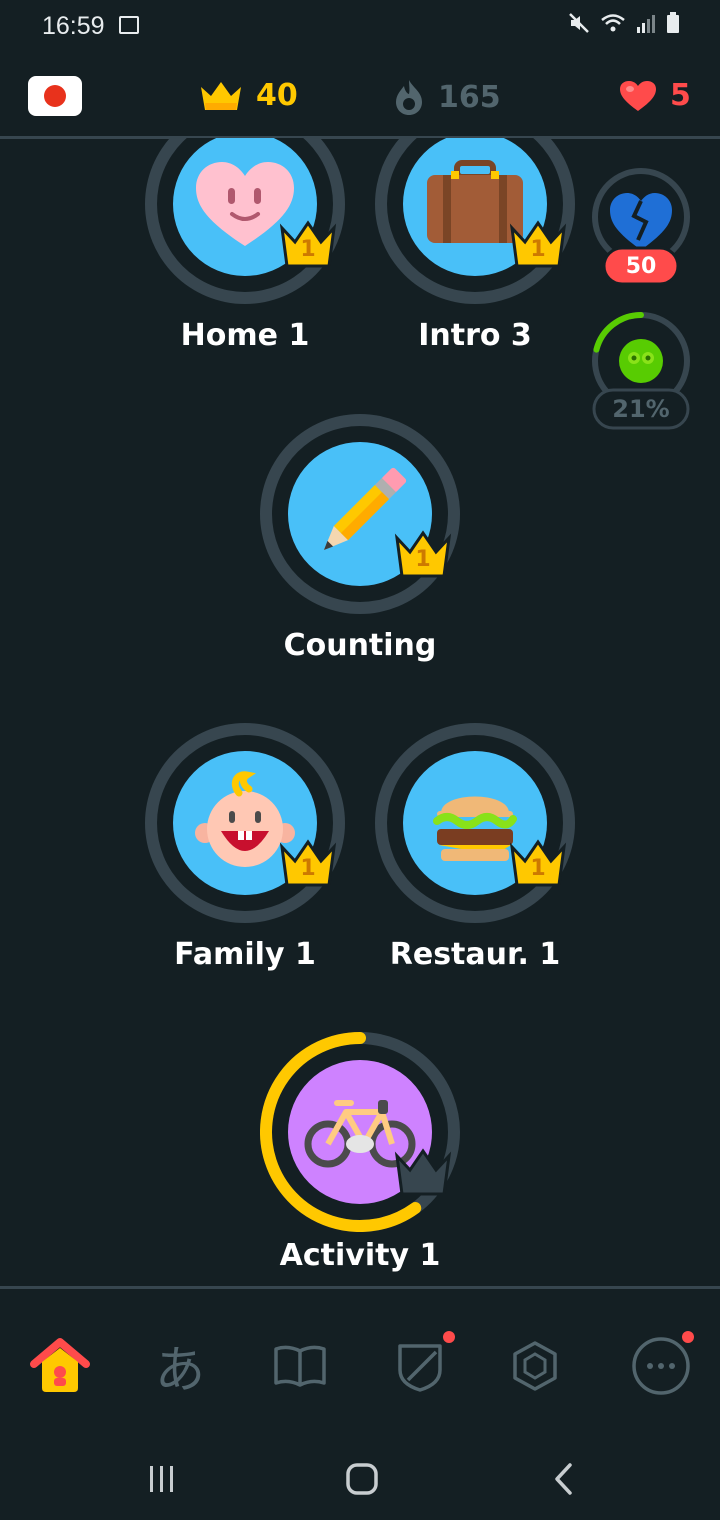  Describe the element at coordinates (469, 97) in the screenshot. I see `streak-count: 165` at that location.